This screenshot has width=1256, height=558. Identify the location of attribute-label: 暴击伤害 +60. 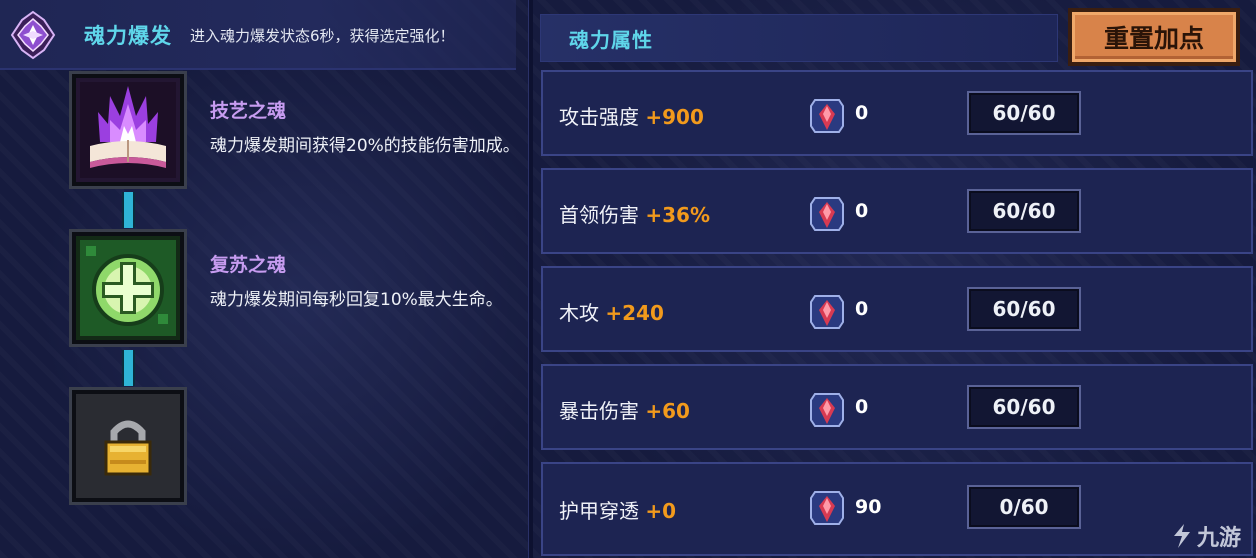
(624, 411).